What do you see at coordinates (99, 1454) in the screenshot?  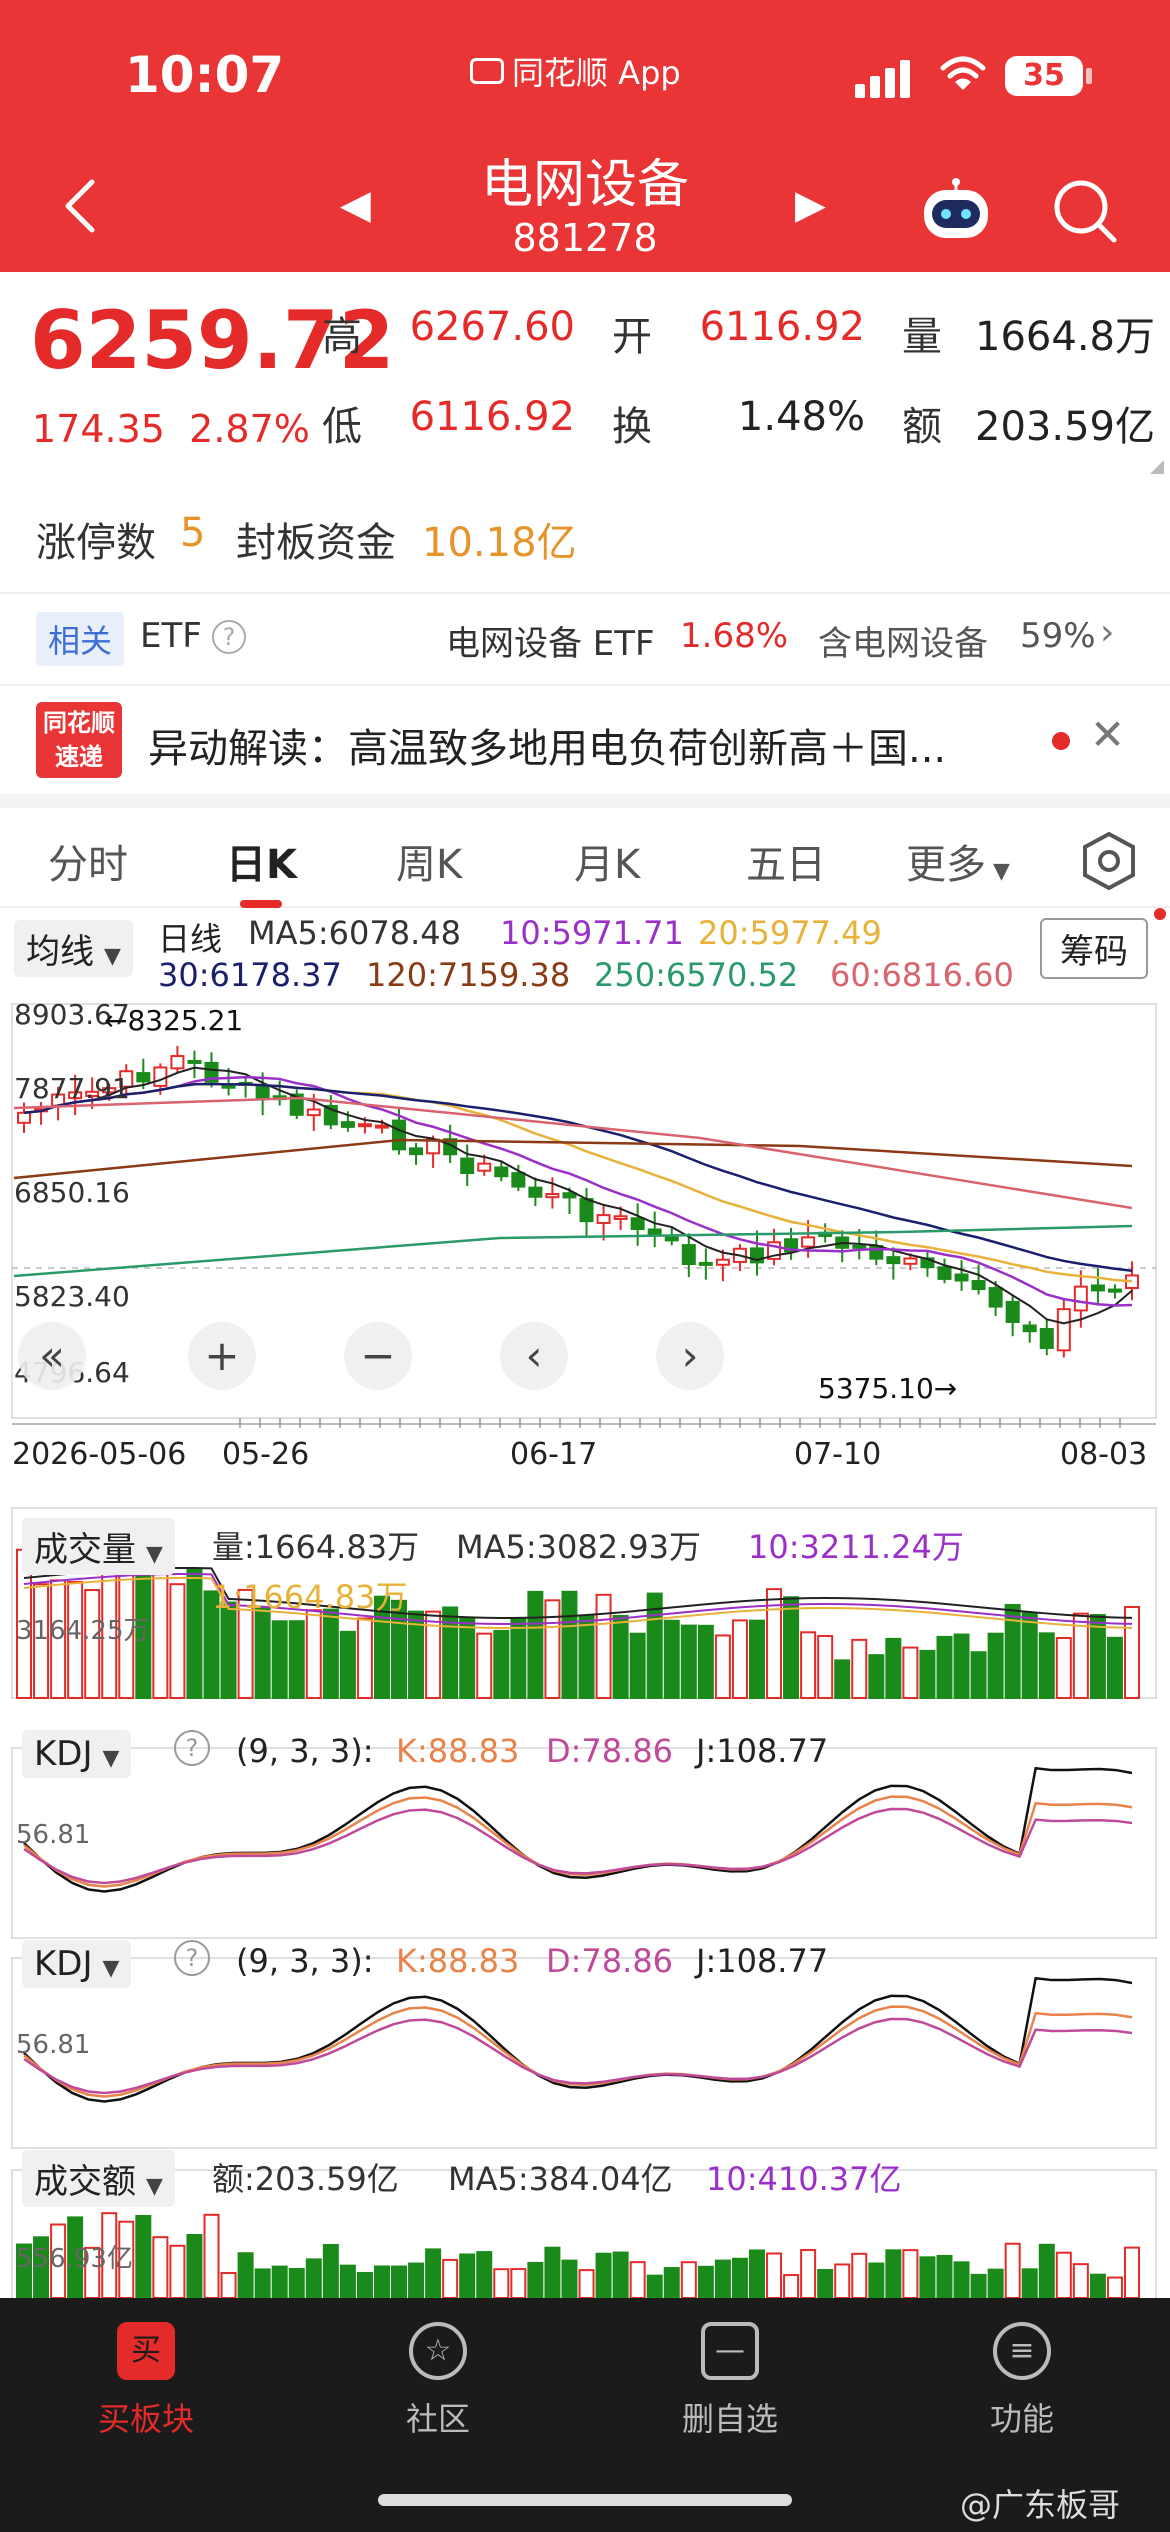 I see `date-axis-label: 2026-05-06` at bounding box center [99, 1454].